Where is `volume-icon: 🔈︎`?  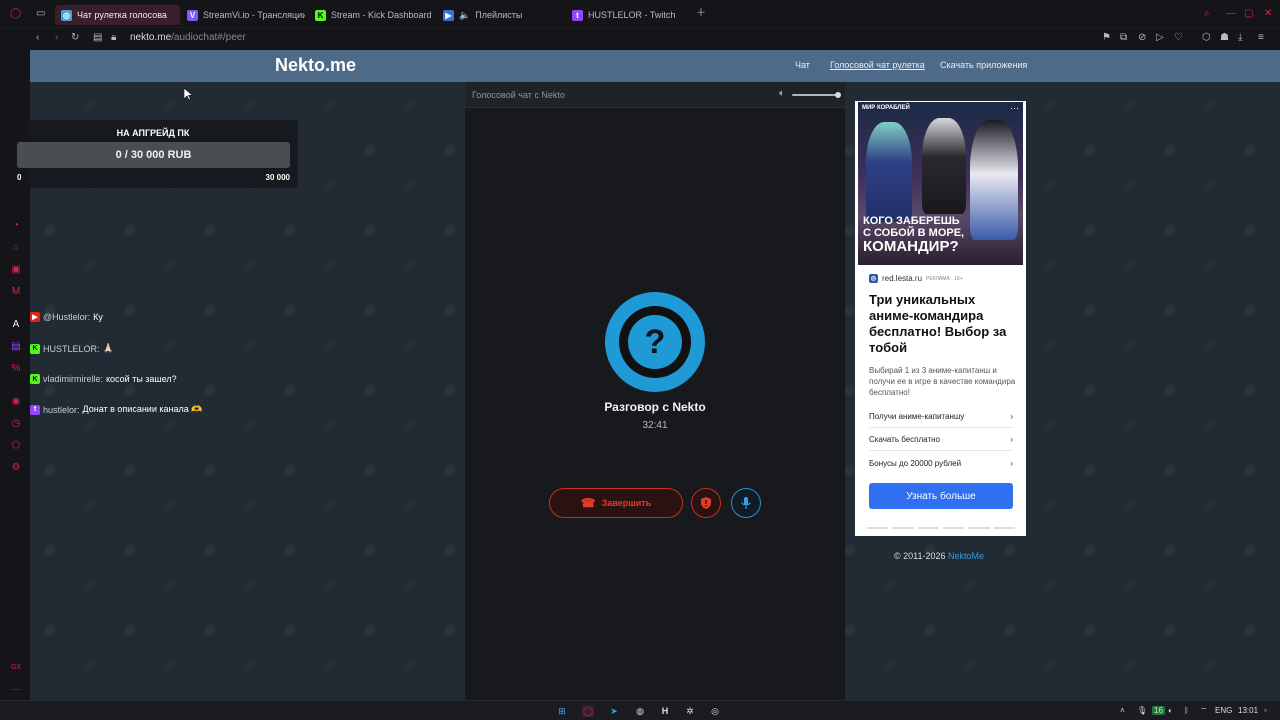 volume-icon: 🔈︎ is located at coordinates (782, 93).